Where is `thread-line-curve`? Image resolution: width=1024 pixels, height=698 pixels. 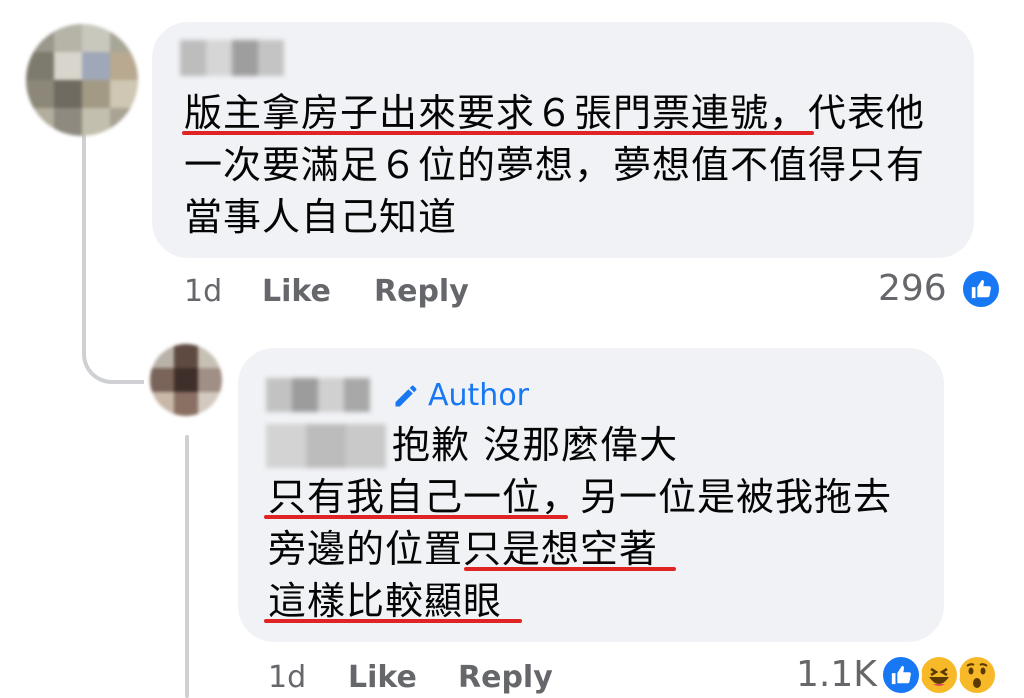 thread-line-curve is located at coordinates (113, 357).